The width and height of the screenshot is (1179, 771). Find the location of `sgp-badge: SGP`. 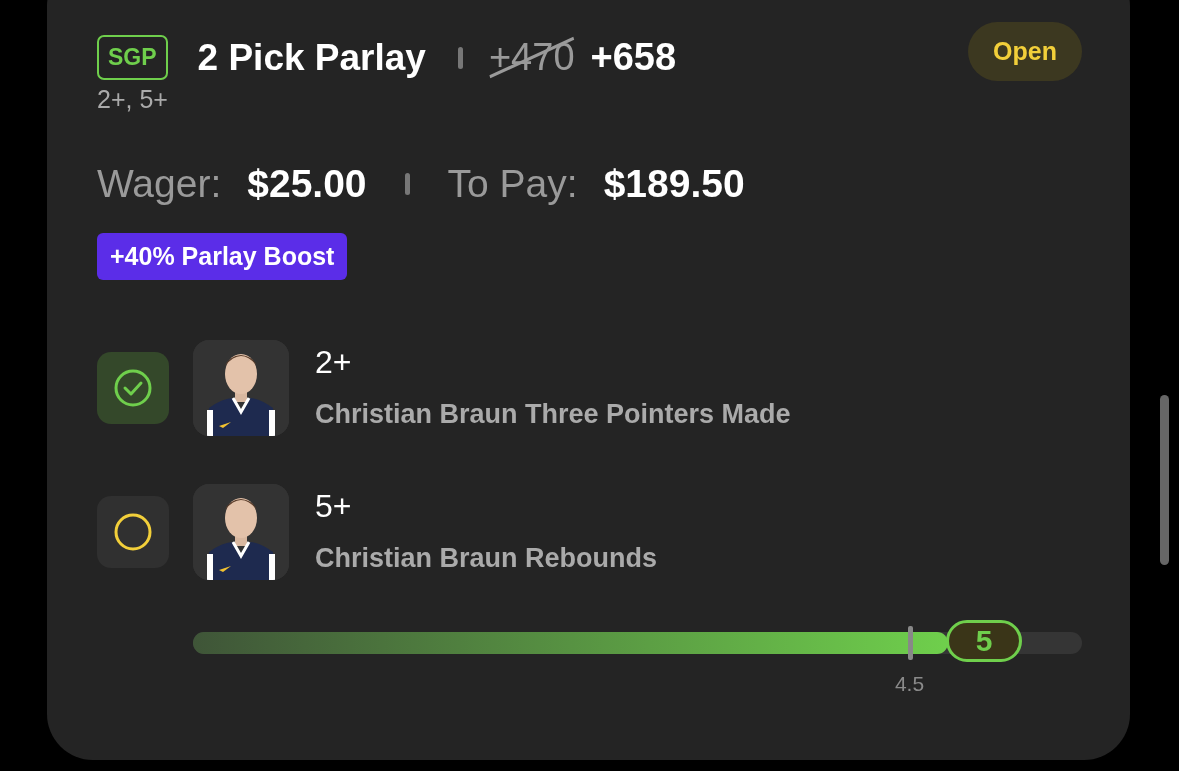

sgp-badge: SGP is located at coordinates (132, 57).